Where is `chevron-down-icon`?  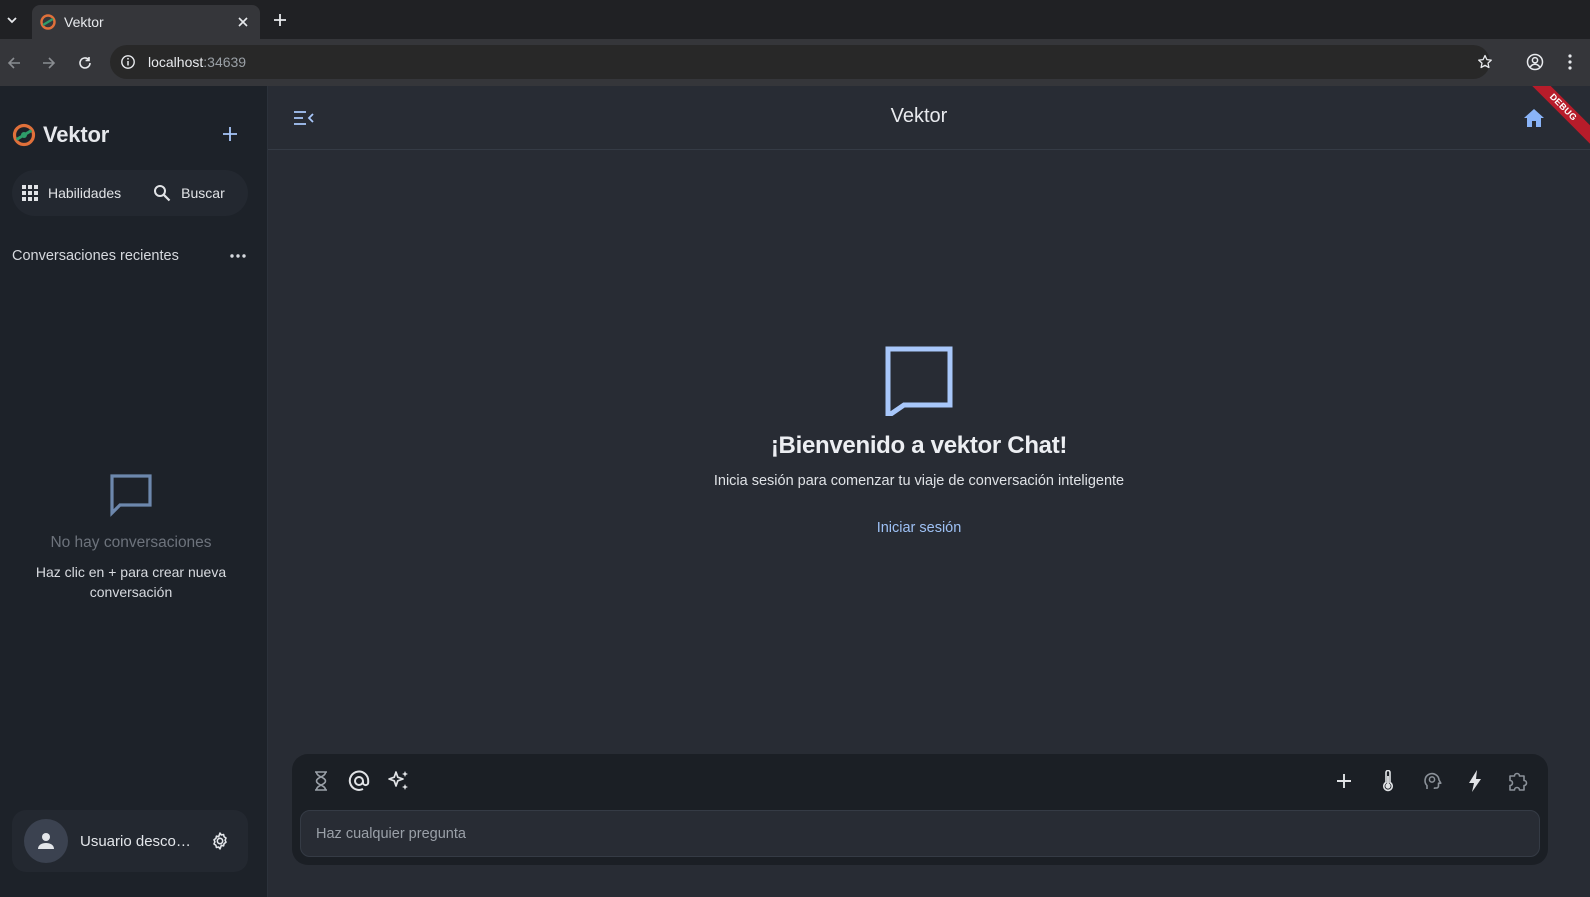
chevron-down-icon is located at coordinates (12, 20).